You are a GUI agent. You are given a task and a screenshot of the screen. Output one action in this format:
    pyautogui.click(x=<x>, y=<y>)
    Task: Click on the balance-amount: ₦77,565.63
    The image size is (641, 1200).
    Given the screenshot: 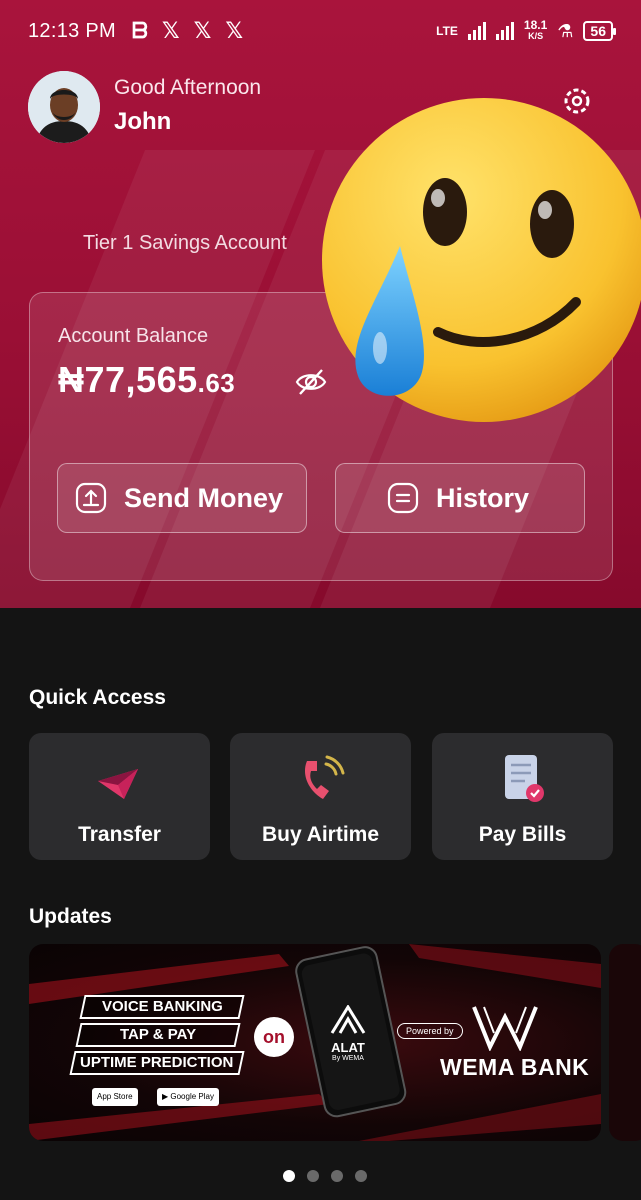 What is the action you would take?
    pyautogui.click(x=147, y=379)
    